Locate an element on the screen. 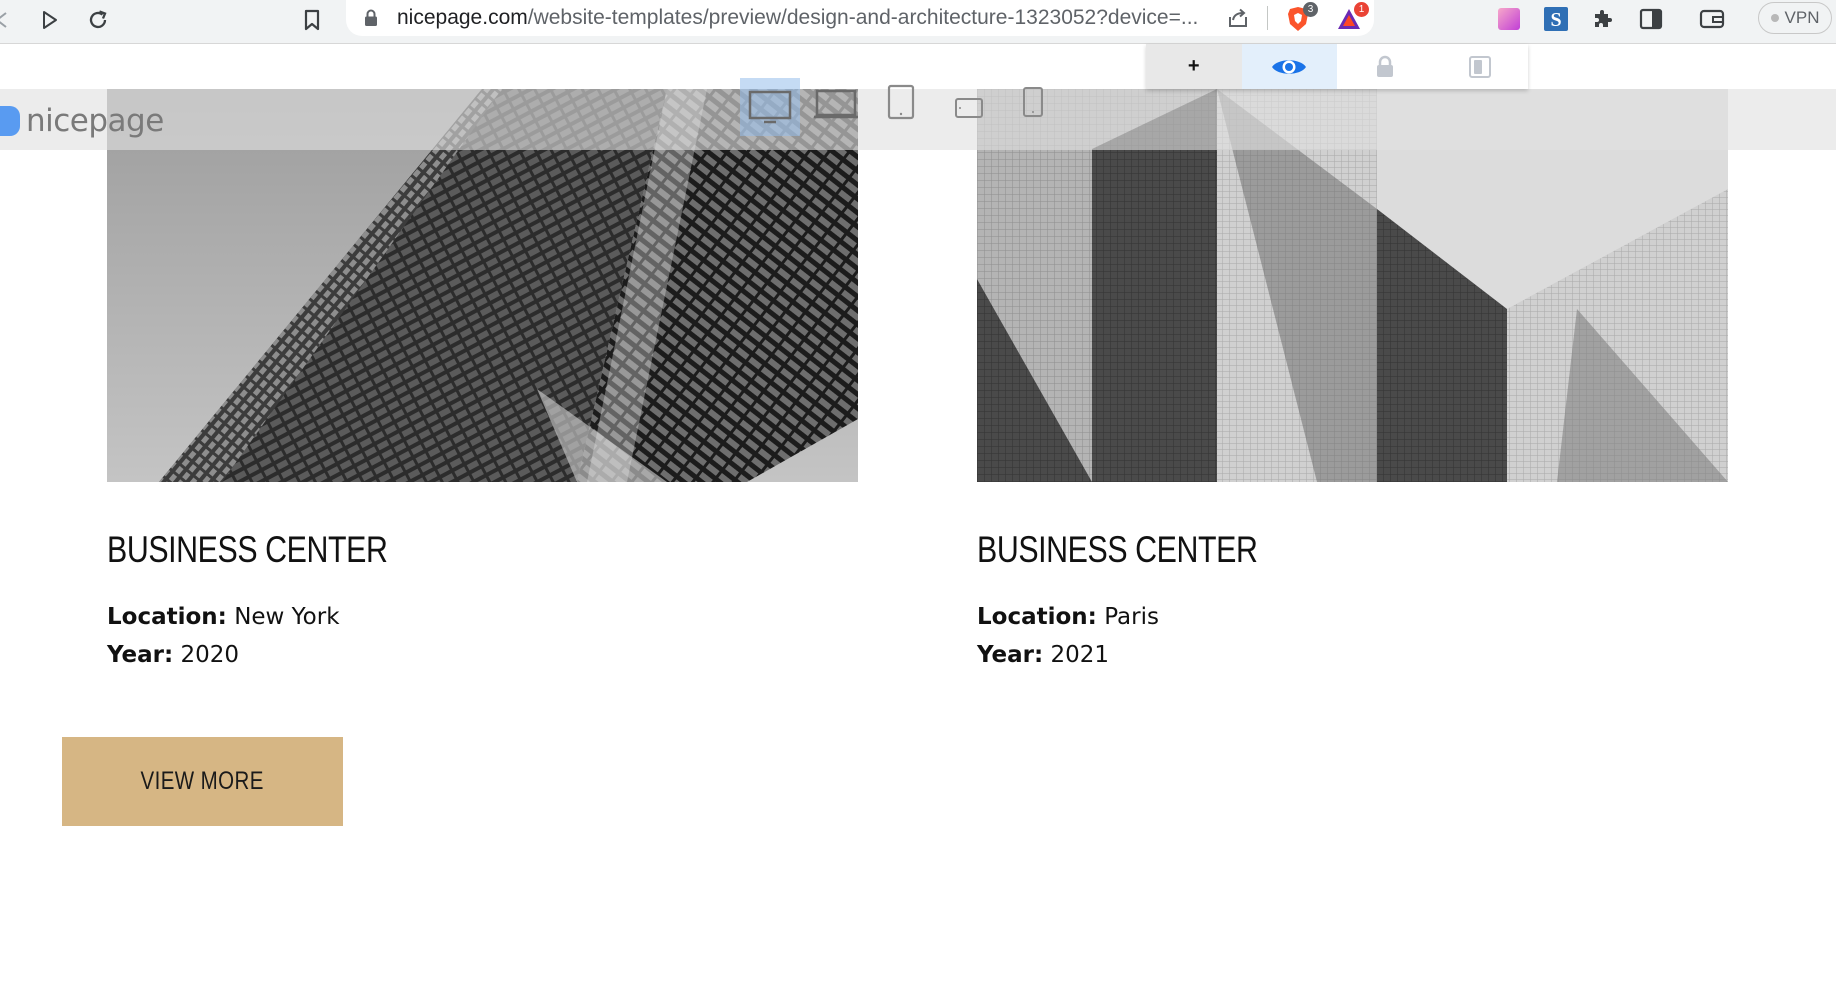  vpn-button: VPN is located at coordinates (1795, 18).